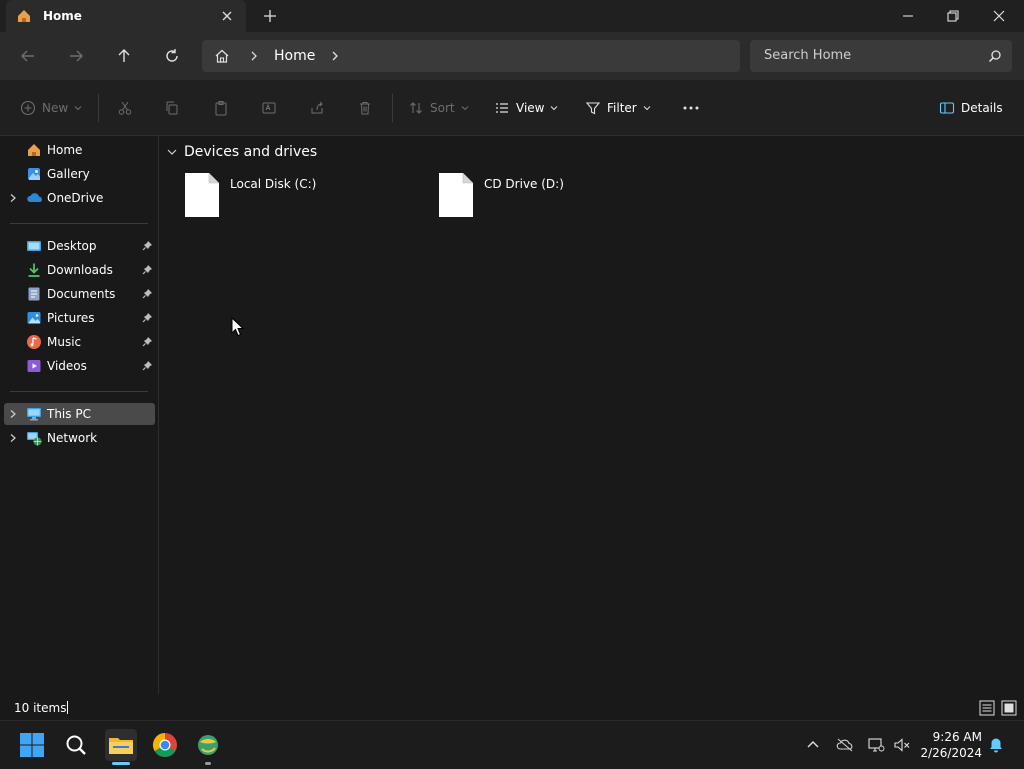 This screenshot has width=1024, height=769. I want to click on item-count: 10 items, so click(40, 708).